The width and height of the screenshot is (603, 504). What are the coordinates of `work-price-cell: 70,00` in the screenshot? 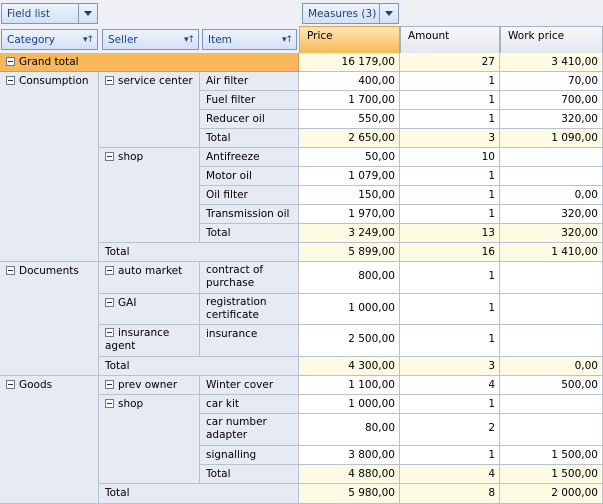 It's located at (551, 81).